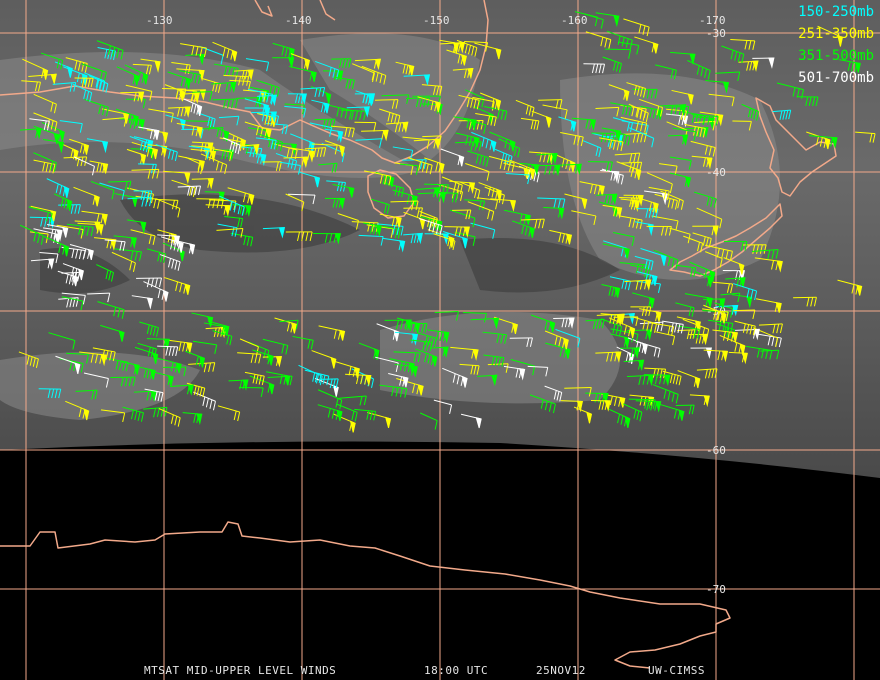  I want to click on legend-label: 351-500mb, so click(836, 56).